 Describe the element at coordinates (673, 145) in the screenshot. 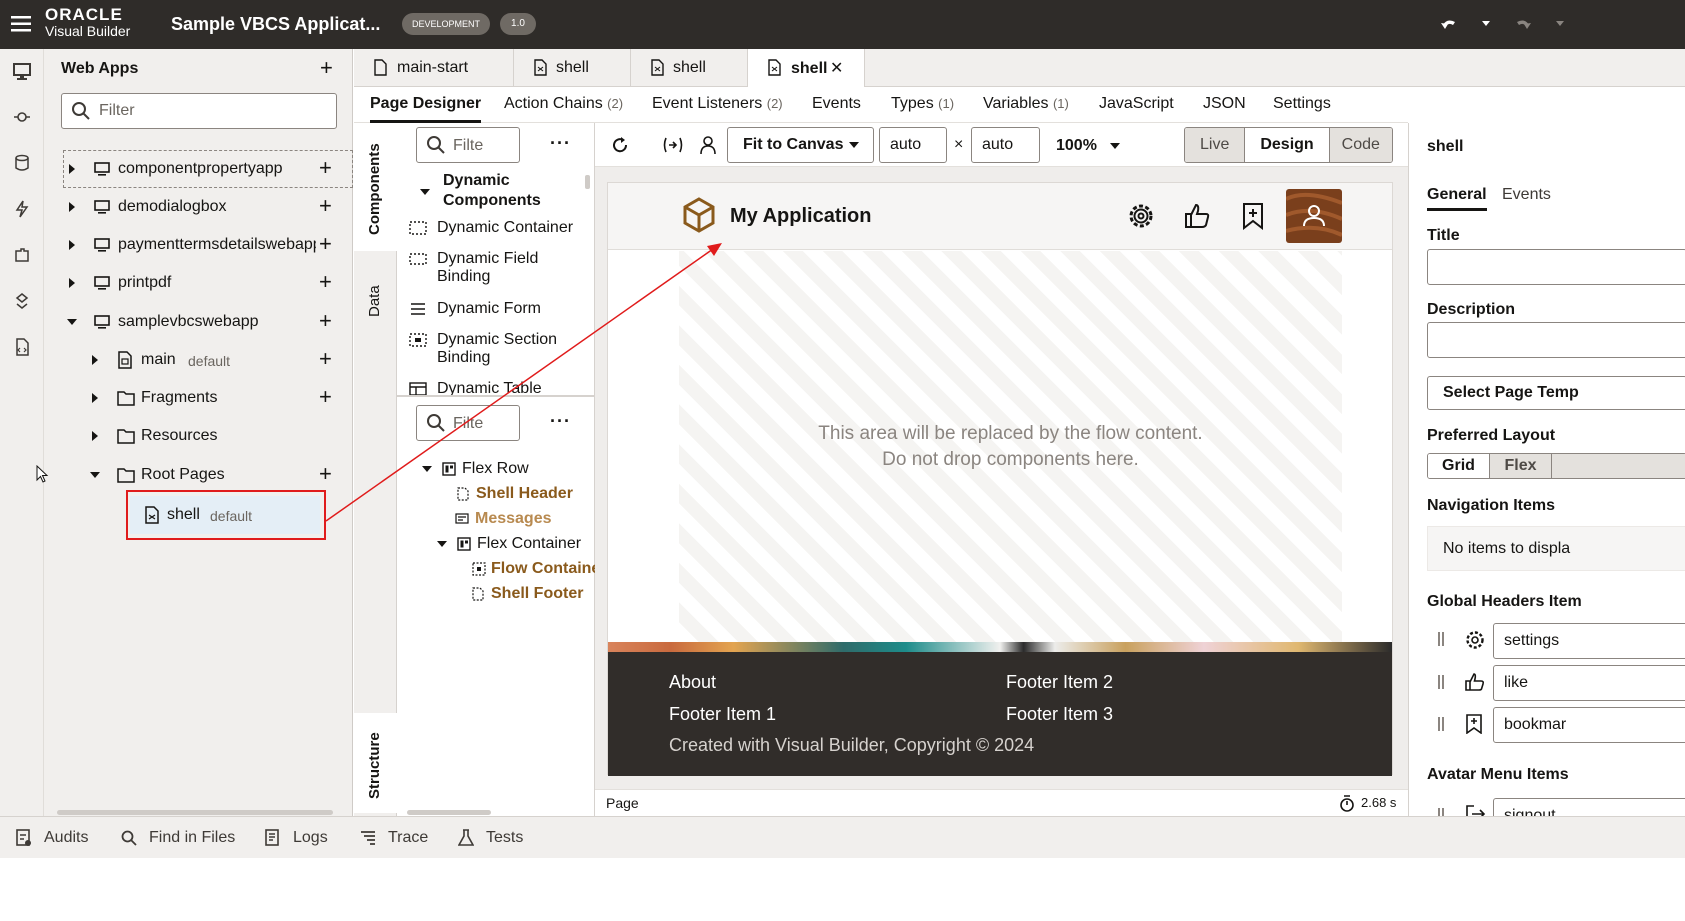

I see `variables-icon` at that location.